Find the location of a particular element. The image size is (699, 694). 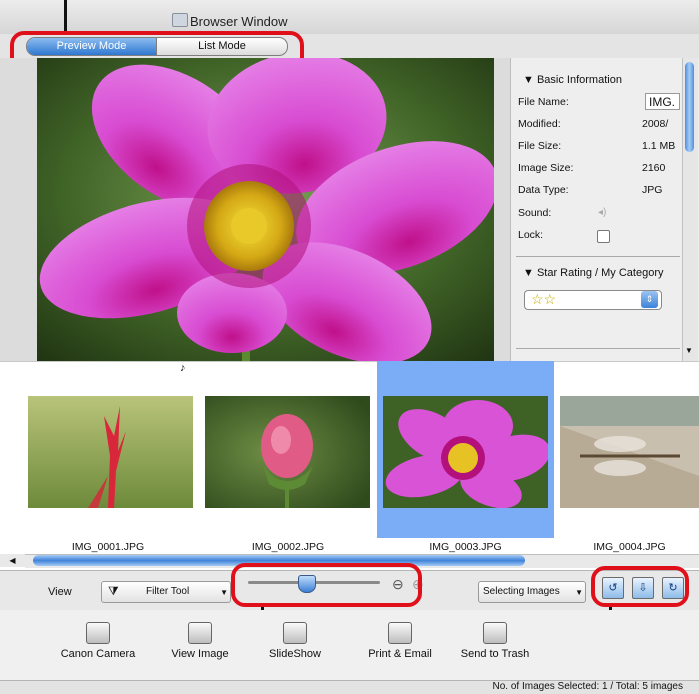

thumbnail-caption-2: IMG_0002.JPG is located at coordinates (288, 547).